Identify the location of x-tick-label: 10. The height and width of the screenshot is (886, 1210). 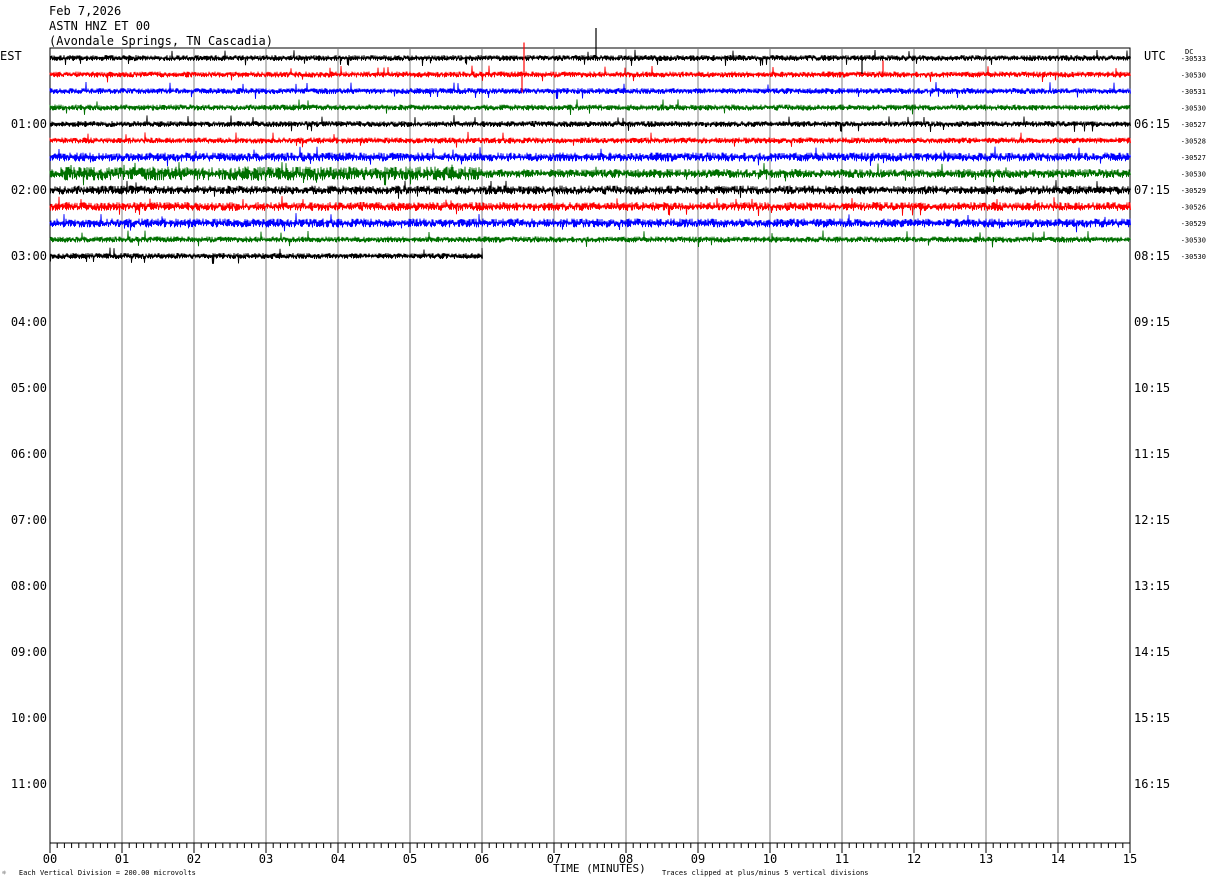
(770, 859).